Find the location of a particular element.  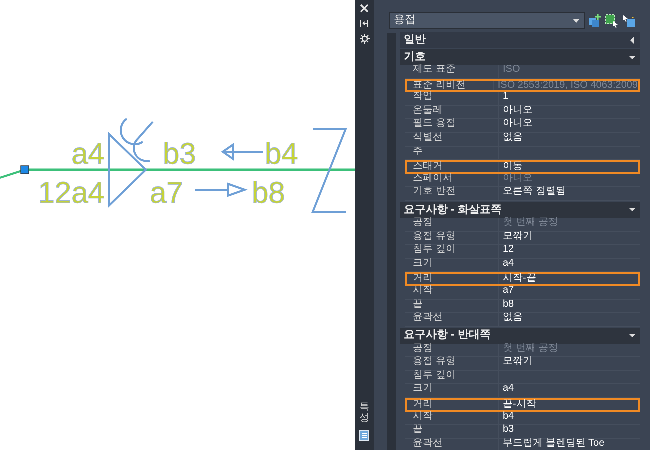

section-header: 요구사항 - 화살표쪽 is located at coordinates (520, 210).